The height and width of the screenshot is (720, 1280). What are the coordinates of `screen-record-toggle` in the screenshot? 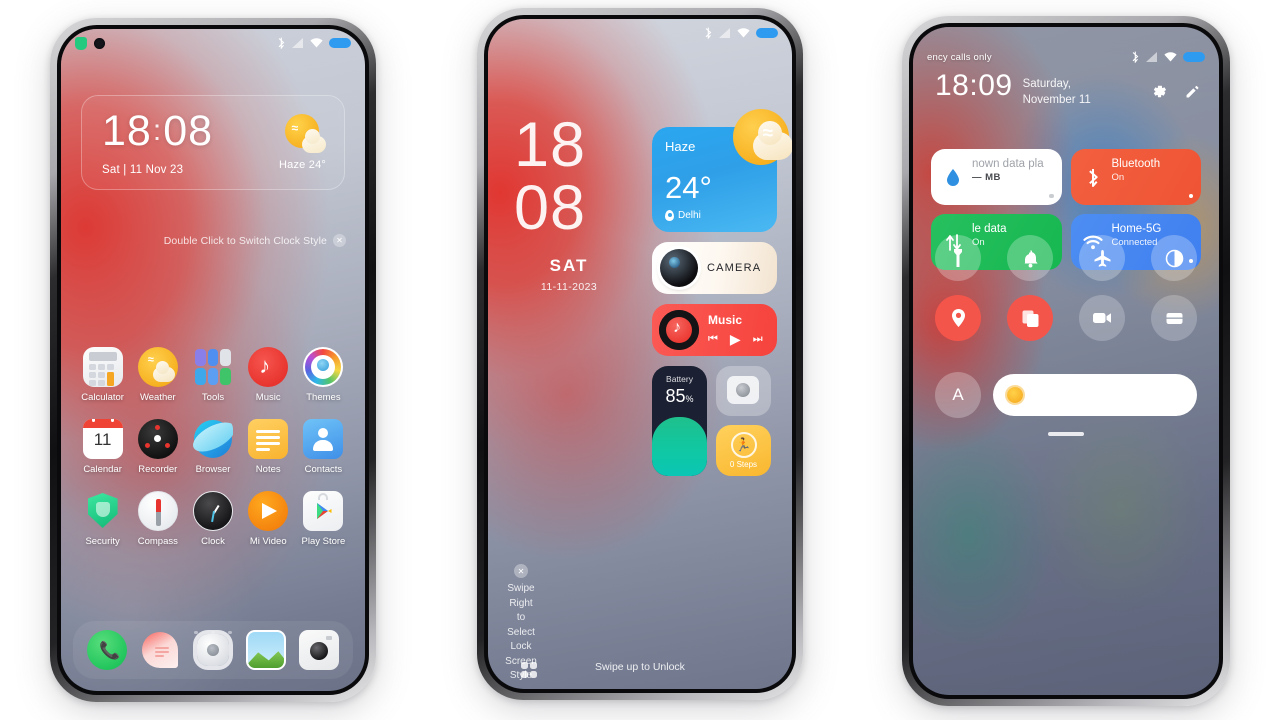 It's located at (1102, 318).